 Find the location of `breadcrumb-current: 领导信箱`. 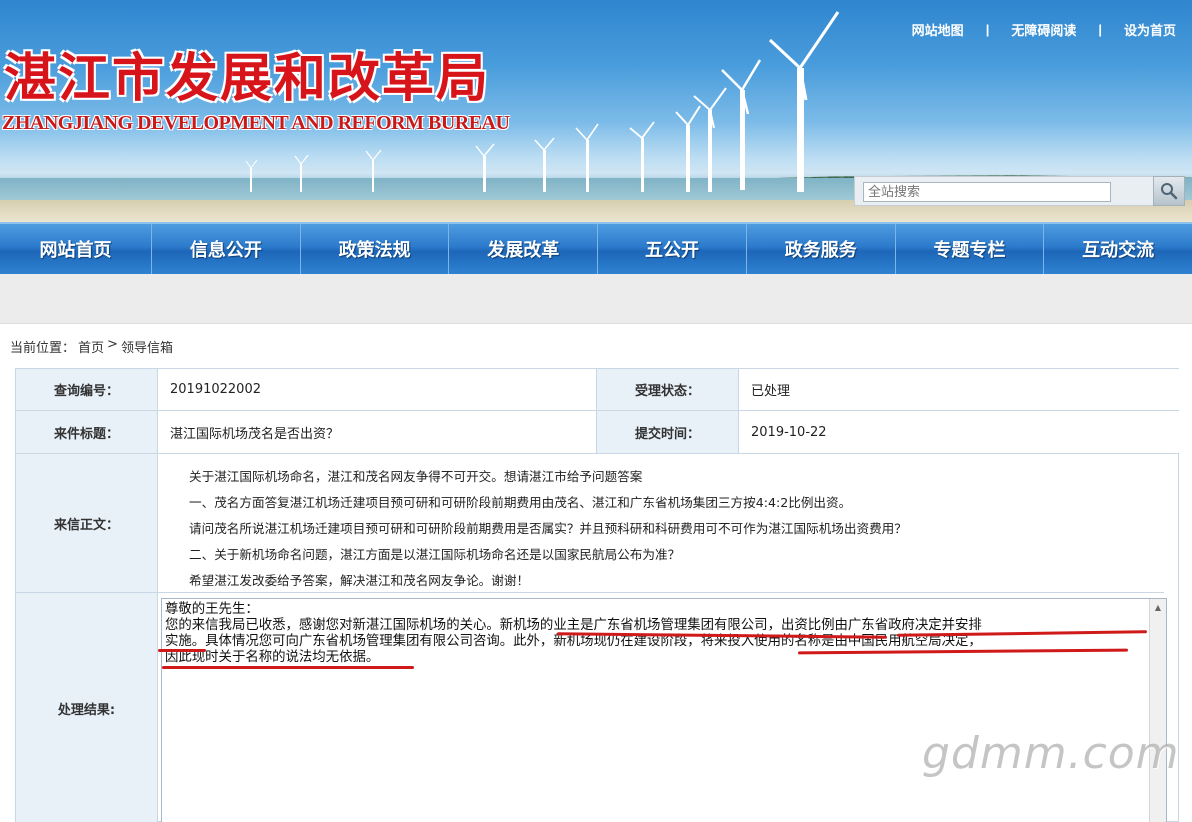

breadcrumb-current: 领导信箱 is located at coordinates (147, 346).